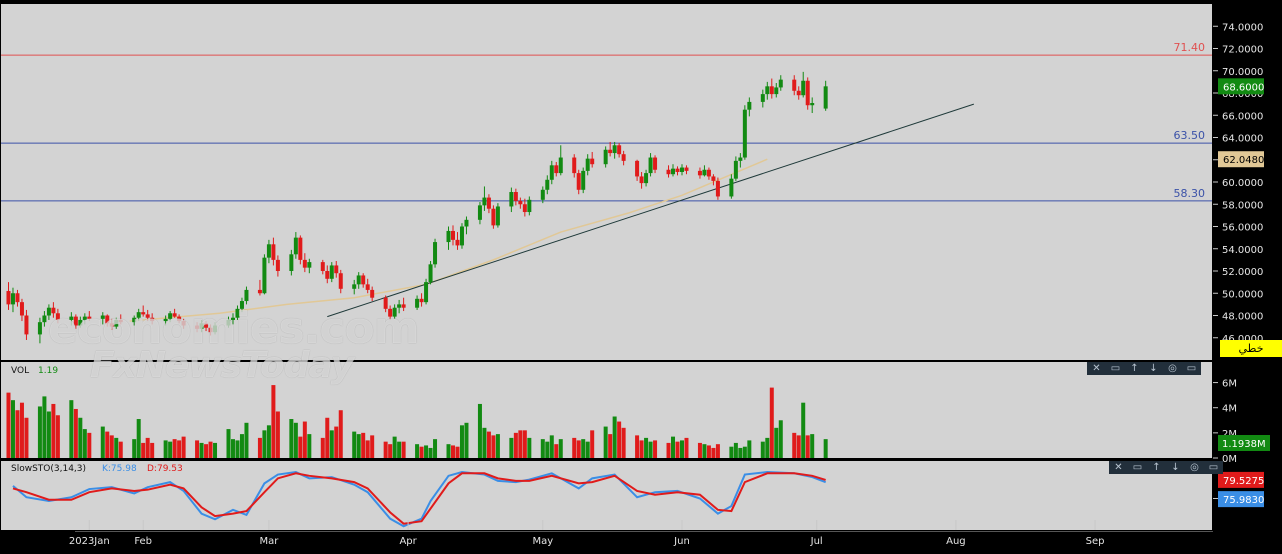  I want to click on volume-tick-label-2: 4M, so click(1229, 409).